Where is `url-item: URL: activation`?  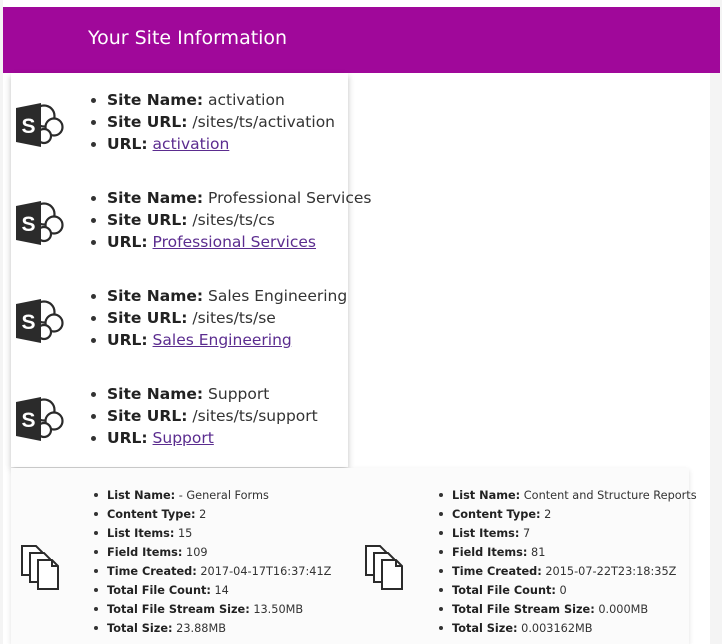 url-item: URL: activation is located at coordinates (213, 144).